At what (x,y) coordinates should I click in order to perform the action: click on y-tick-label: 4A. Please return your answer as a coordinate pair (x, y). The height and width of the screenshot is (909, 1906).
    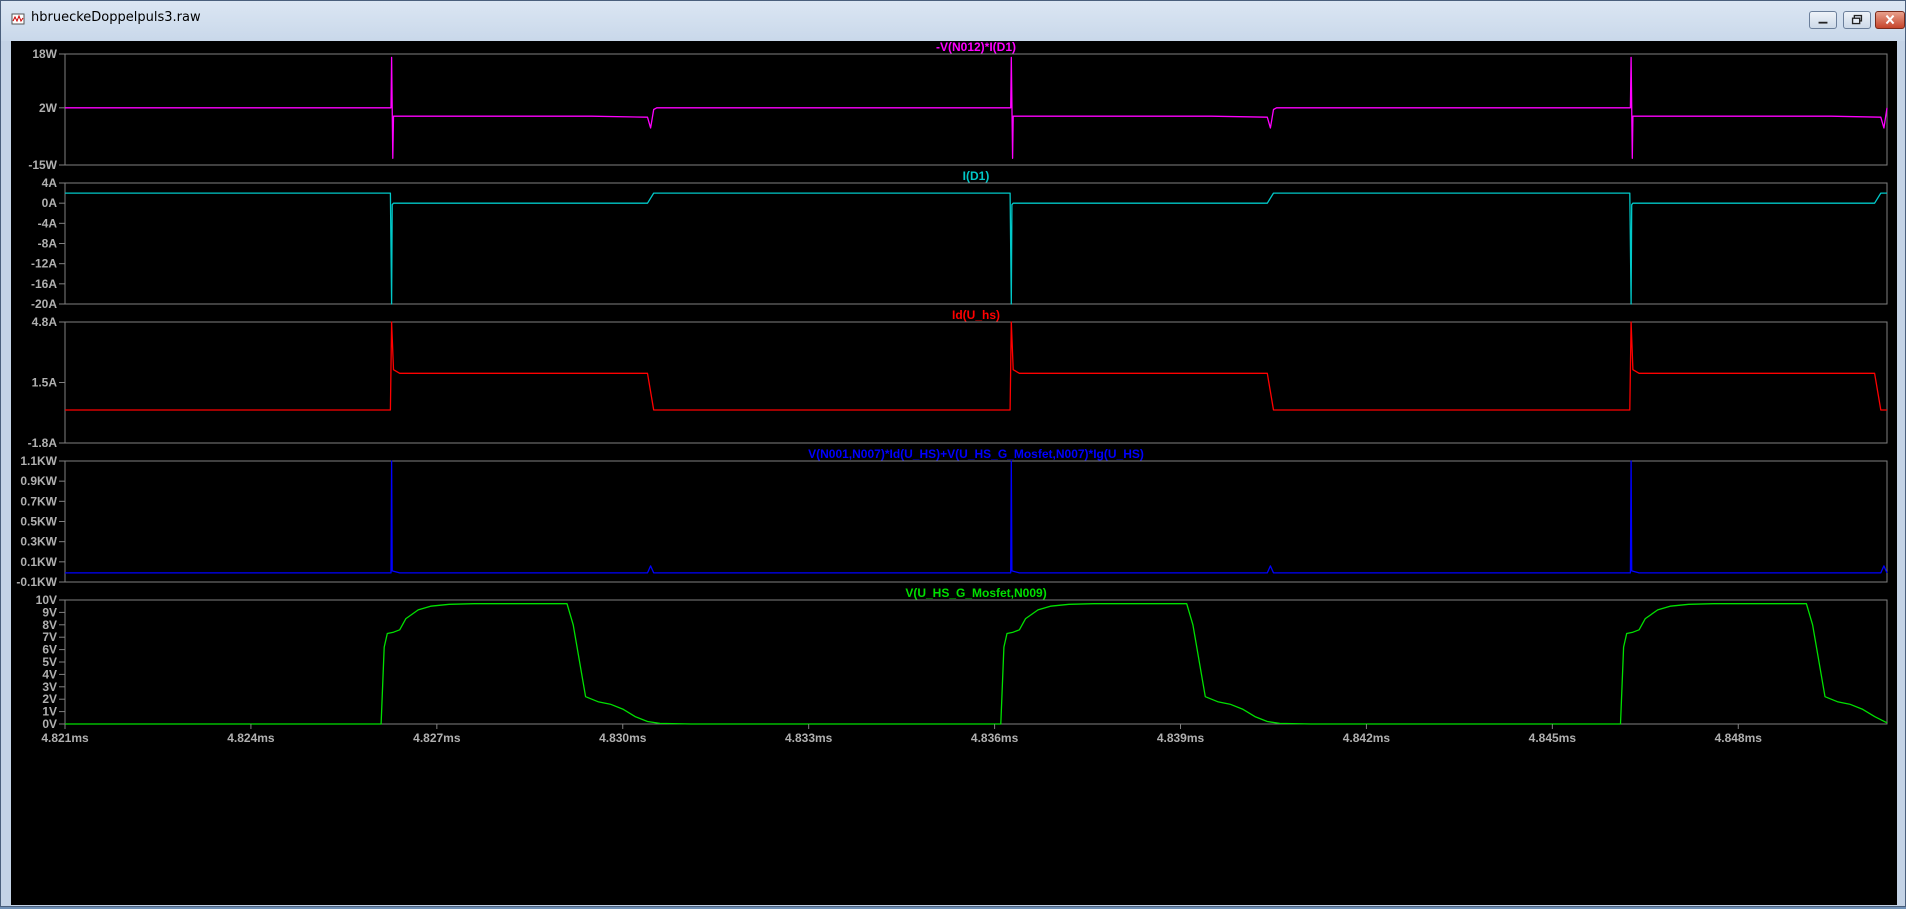
    Looking at the image, I should click on (50, 183).